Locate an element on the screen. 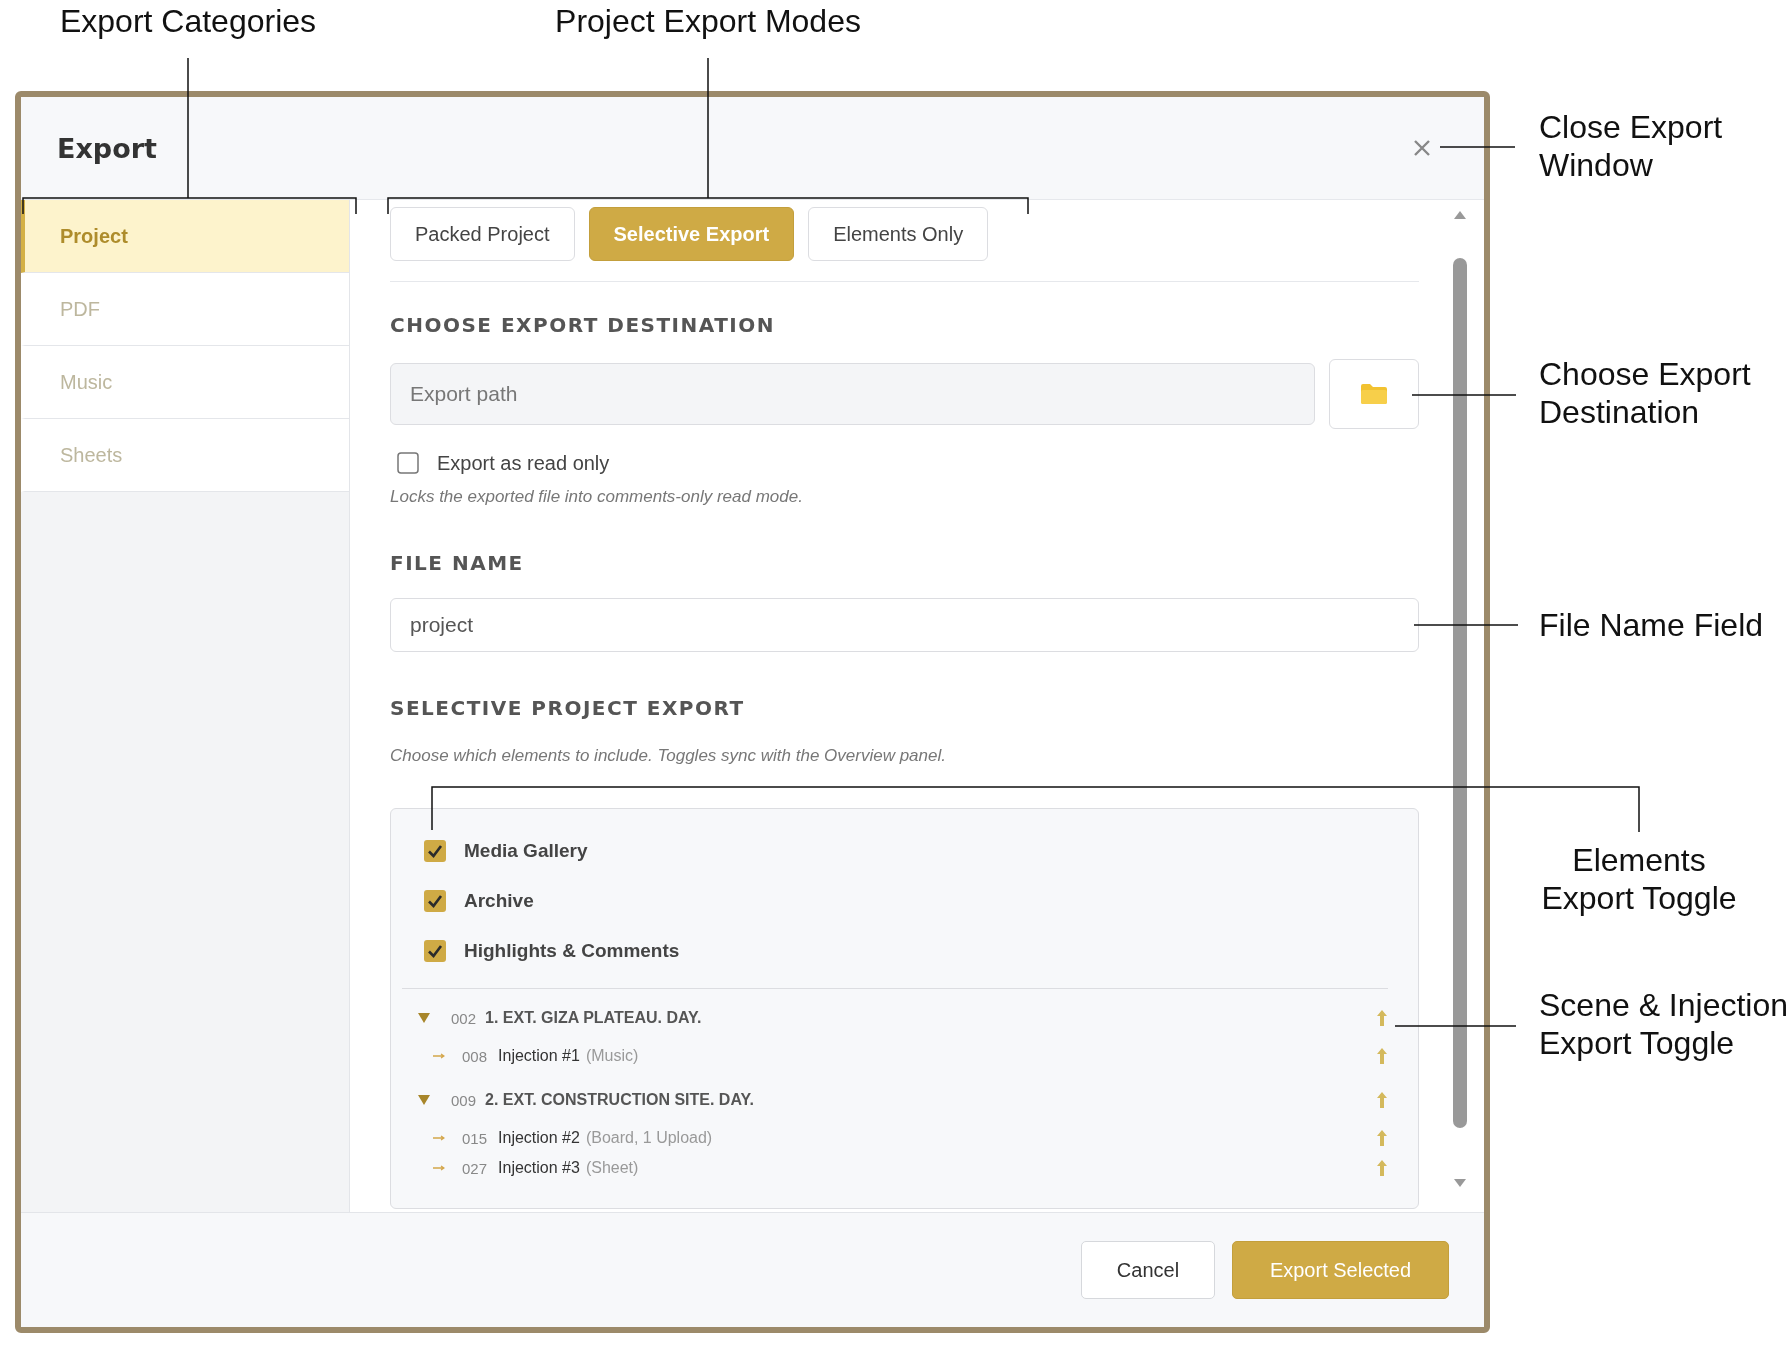 The image size is (1790, 1346). scroll-down-icon is located at coordinates (1460, 1183).